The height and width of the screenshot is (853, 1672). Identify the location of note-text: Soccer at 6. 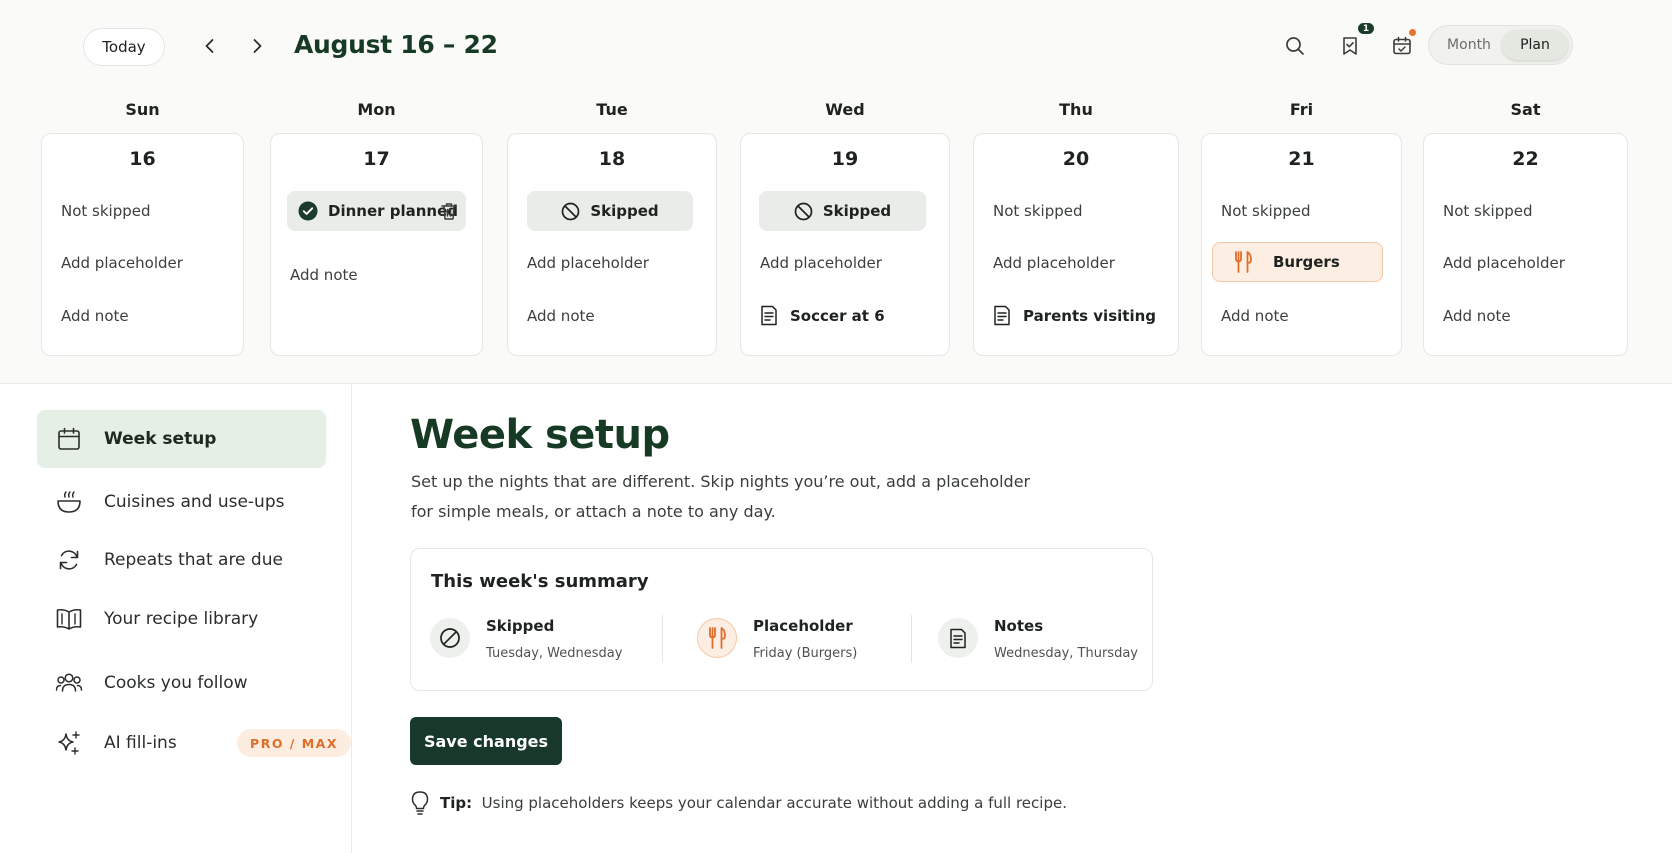
(837, 315).